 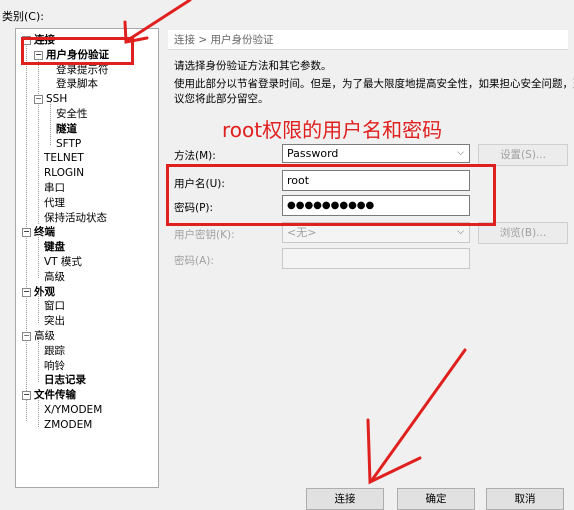 I want to click on arrow-to-tree, so click(x=159, y=21).